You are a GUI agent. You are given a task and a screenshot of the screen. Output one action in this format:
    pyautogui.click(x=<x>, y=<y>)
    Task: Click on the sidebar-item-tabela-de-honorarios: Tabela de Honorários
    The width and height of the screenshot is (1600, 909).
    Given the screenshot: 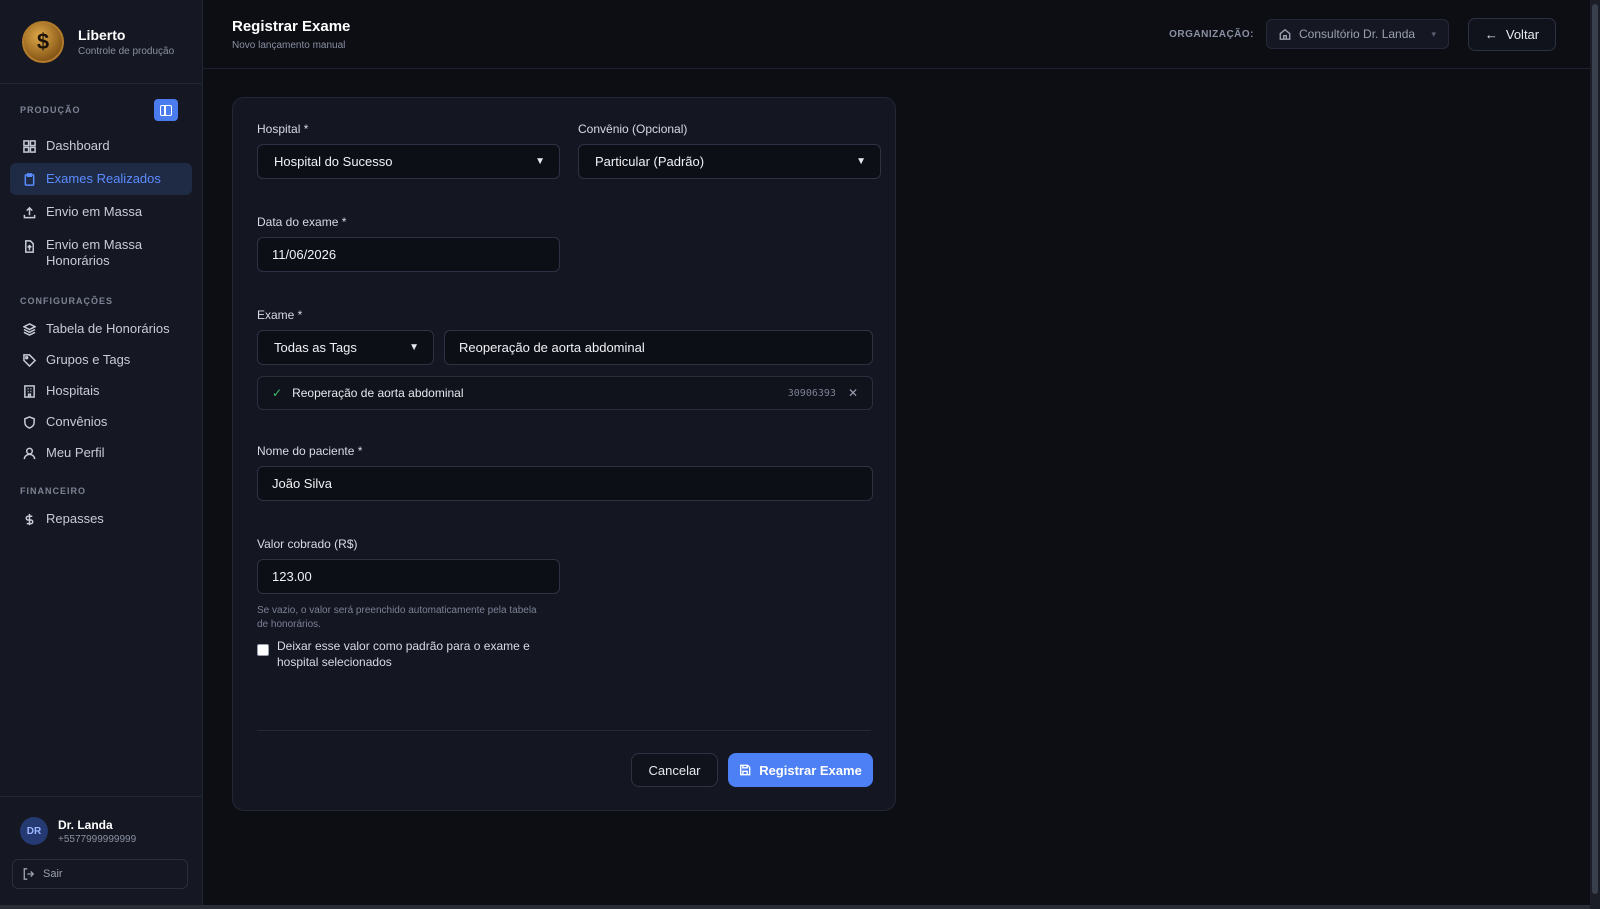 What is the action you would take?
    pyautogui.click(x=101, y=329)
    